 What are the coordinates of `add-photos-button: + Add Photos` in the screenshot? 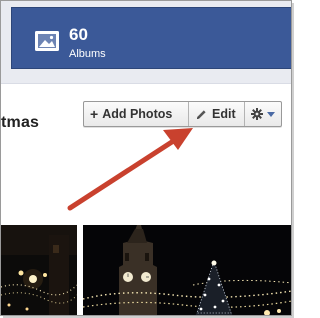 It's located at (136, 114).